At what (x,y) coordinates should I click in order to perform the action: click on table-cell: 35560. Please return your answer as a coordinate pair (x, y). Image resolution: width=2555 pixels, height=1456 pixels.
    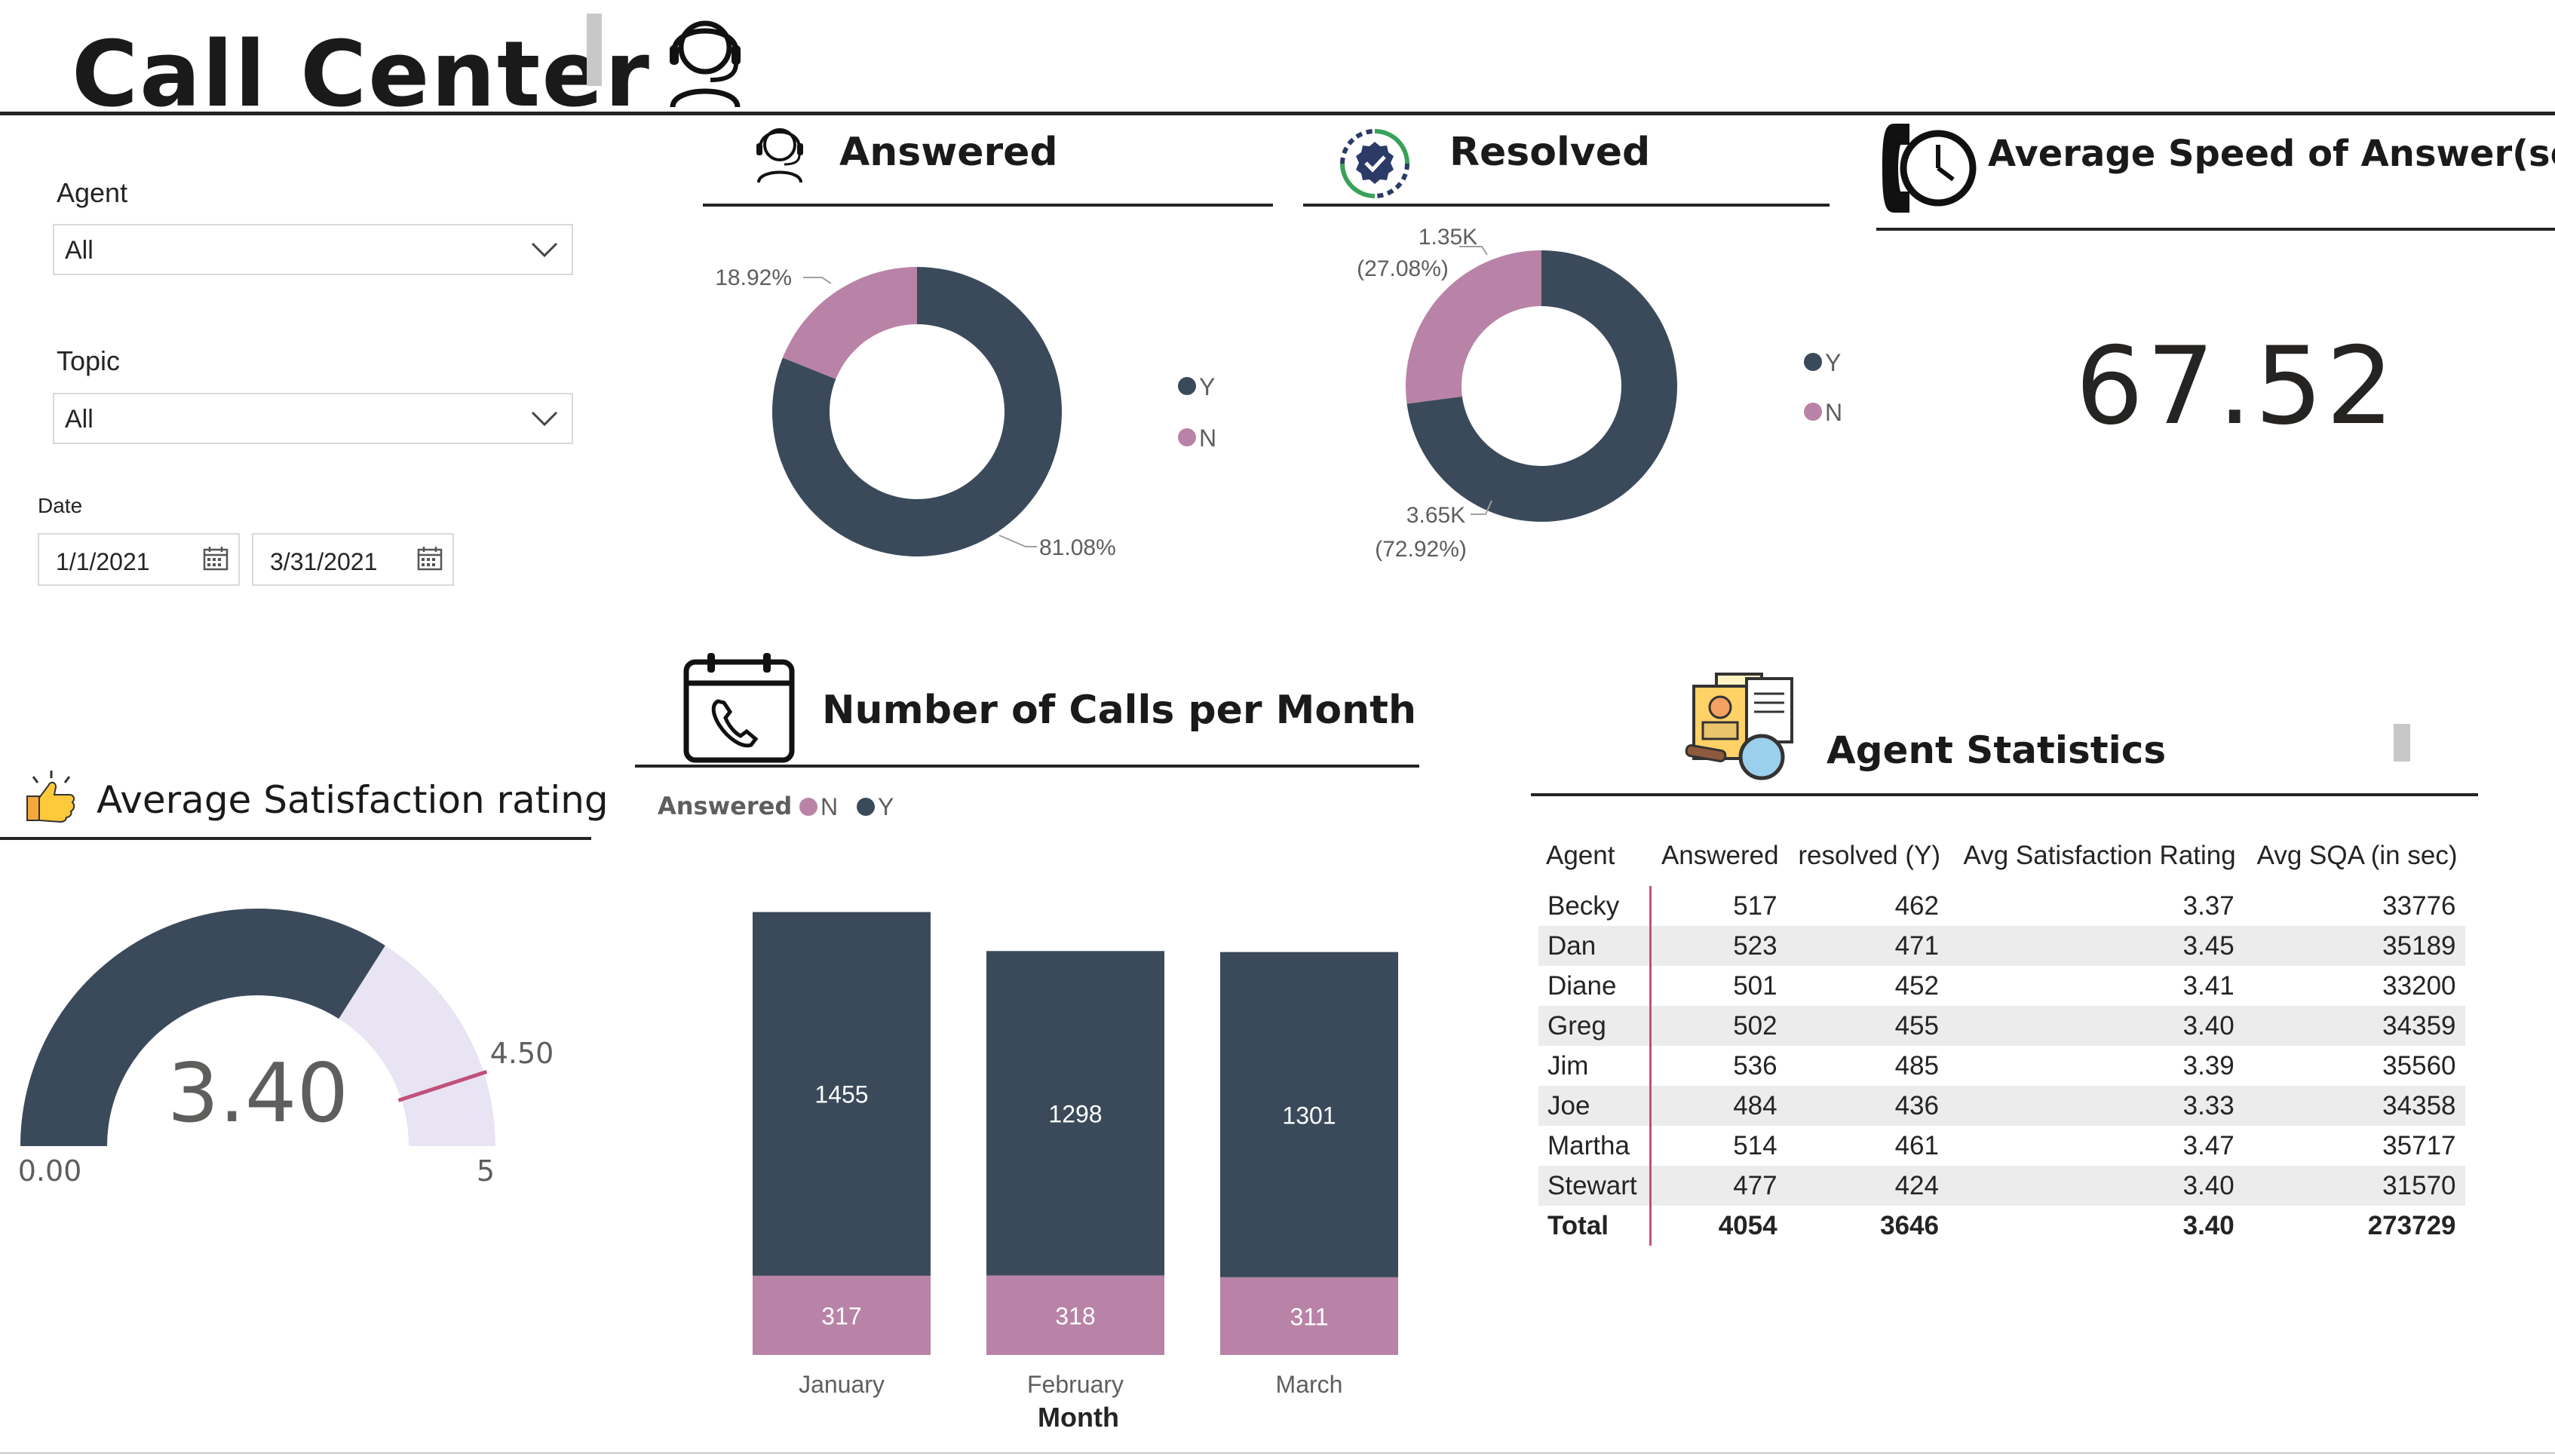
    Looking at the image, I should click on (2419, 1065).